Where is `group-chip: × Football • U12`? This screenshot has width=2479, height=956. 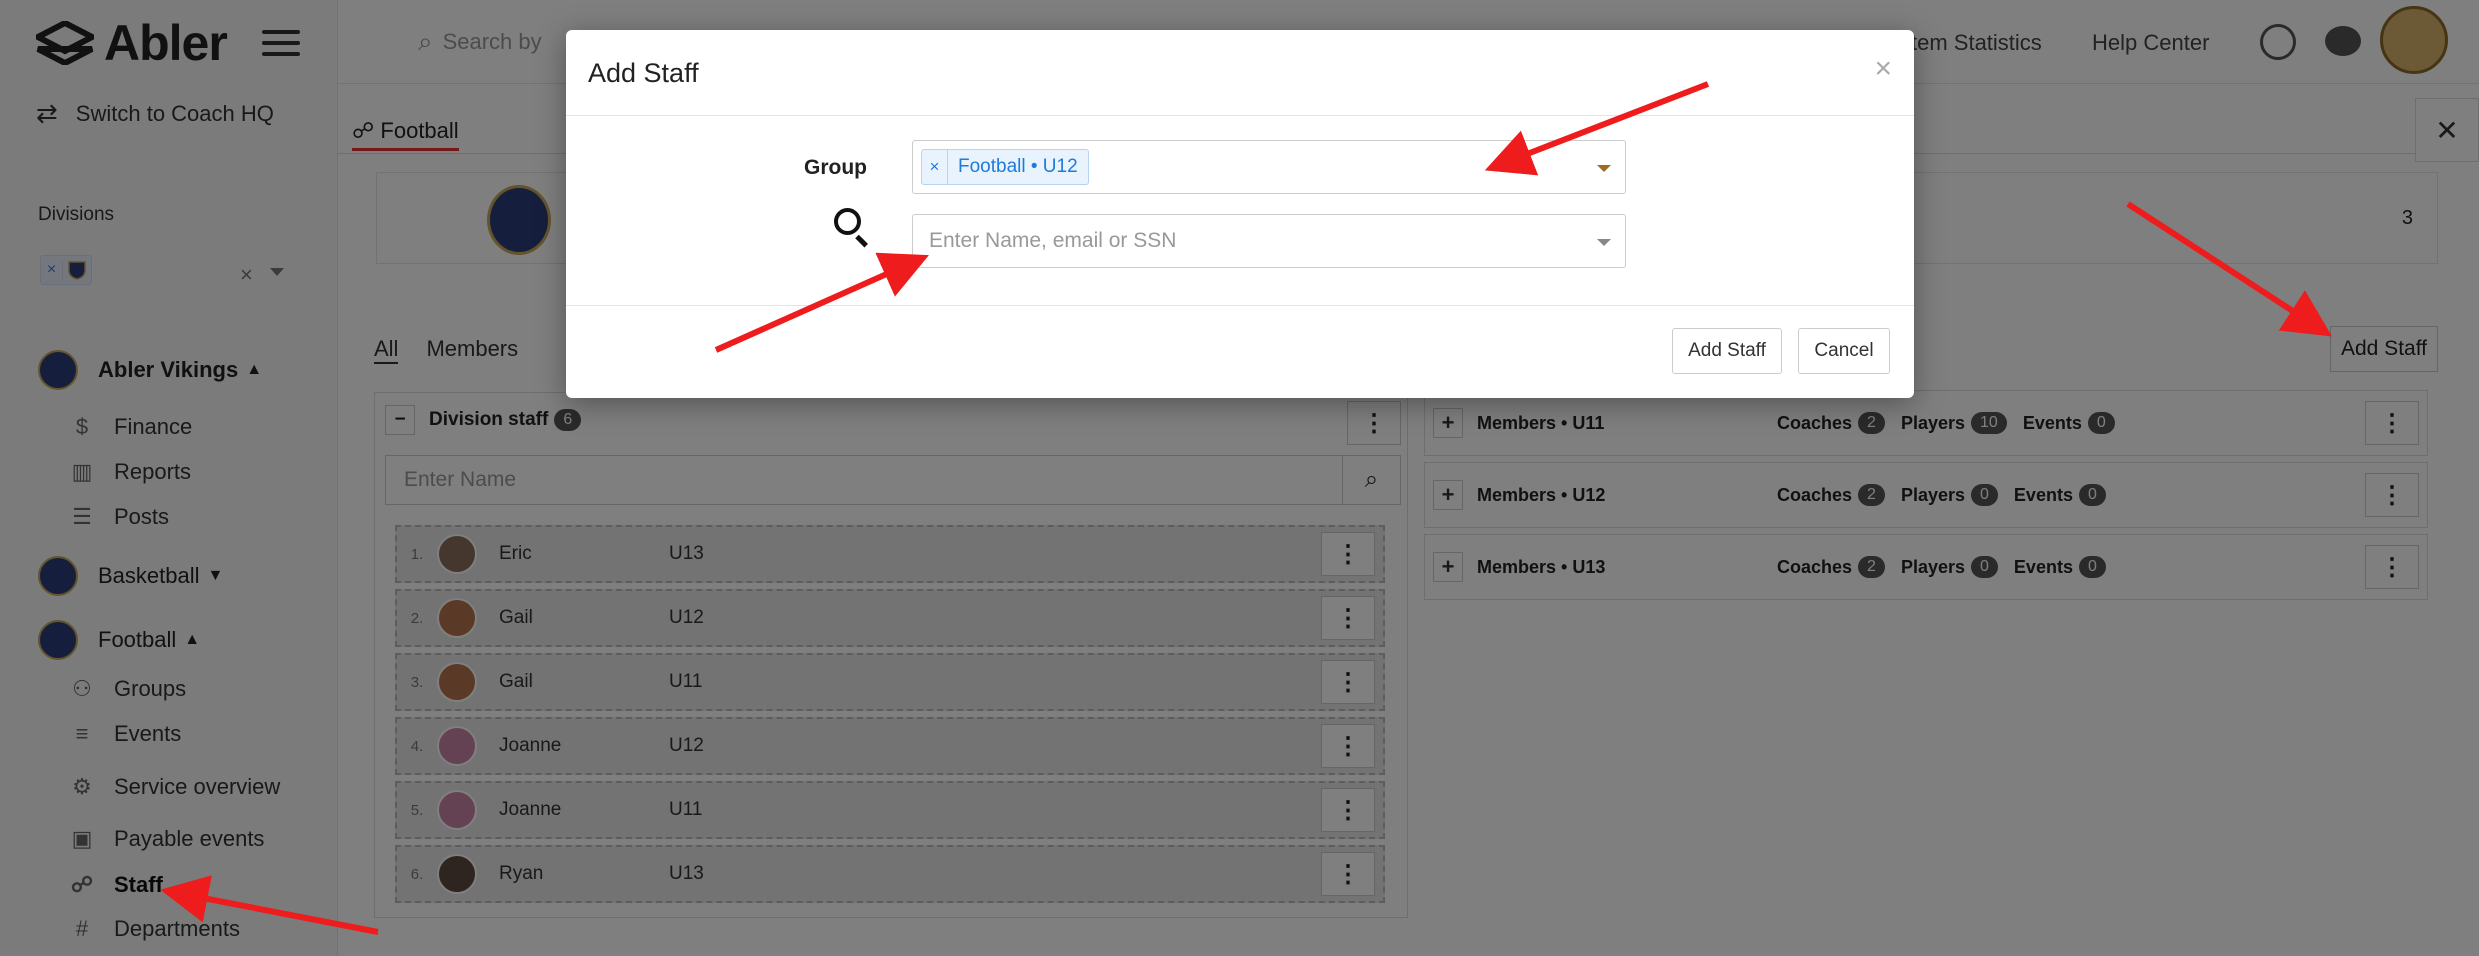 group-chip: × Football • U12 is located at coordinates (1005, 167).